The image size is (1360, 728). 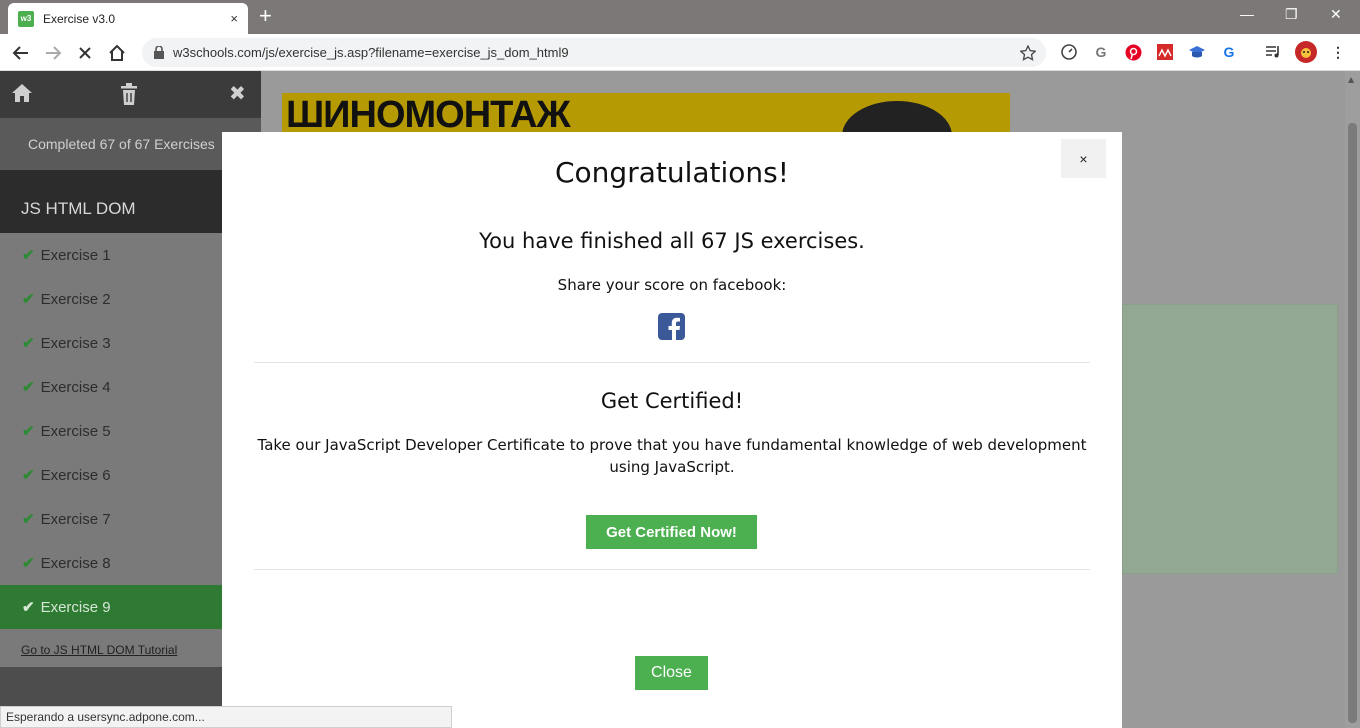 I want to click on forward-button, so click(x=53, y=53).